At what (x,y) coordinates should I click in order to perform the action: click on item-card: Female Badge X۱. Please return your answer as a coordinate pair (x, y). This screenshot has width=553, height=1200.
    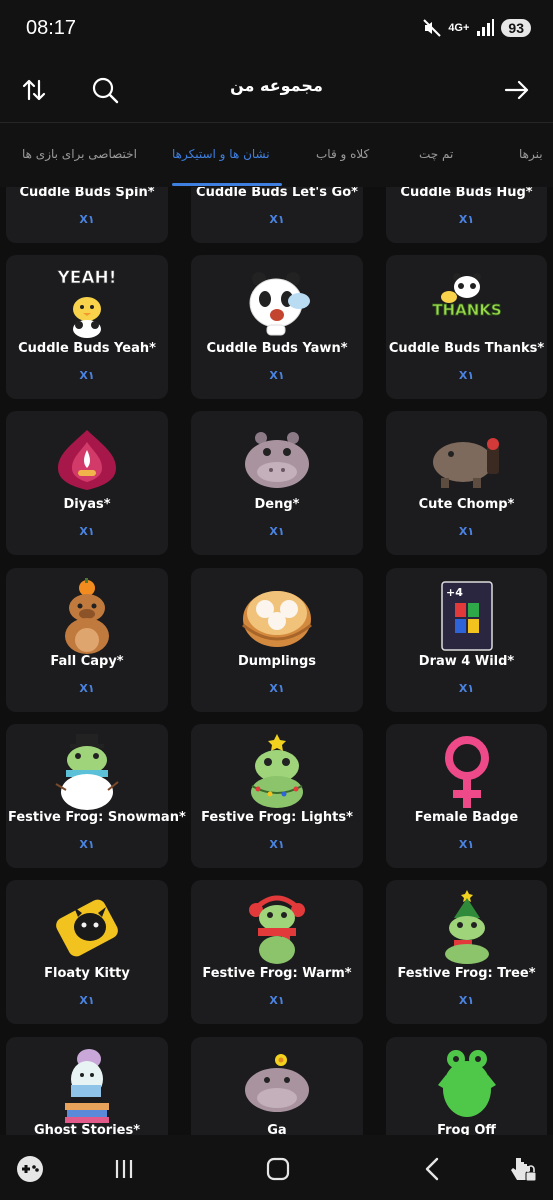
    Looking at the image, I should click on (466, 796).